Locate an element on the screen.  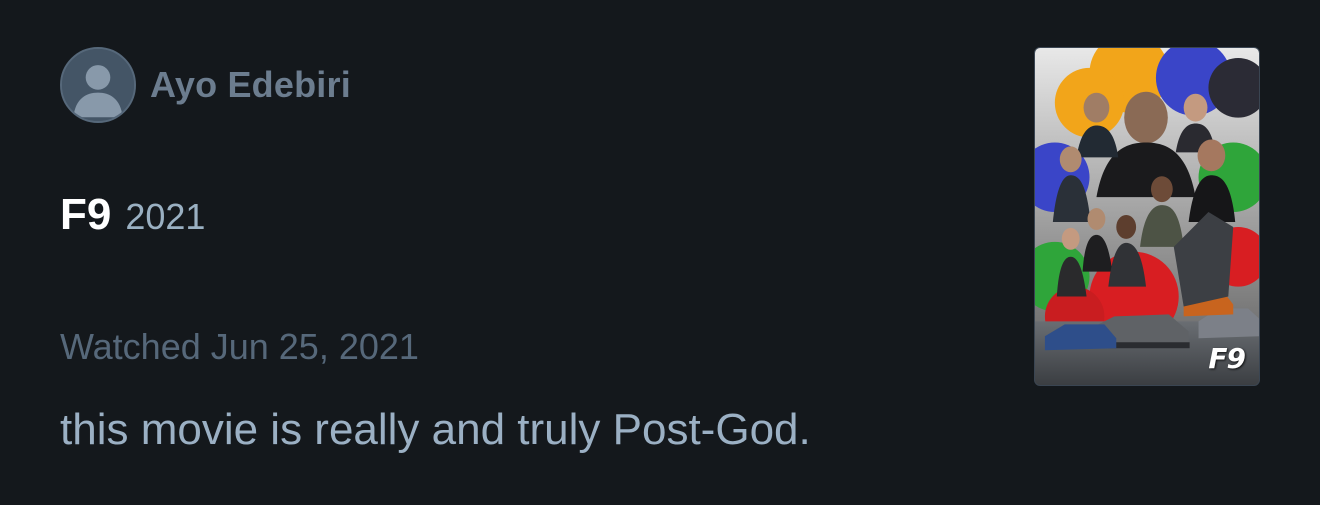
film-heading: F9 2021 is located at coordinates (132, 215).